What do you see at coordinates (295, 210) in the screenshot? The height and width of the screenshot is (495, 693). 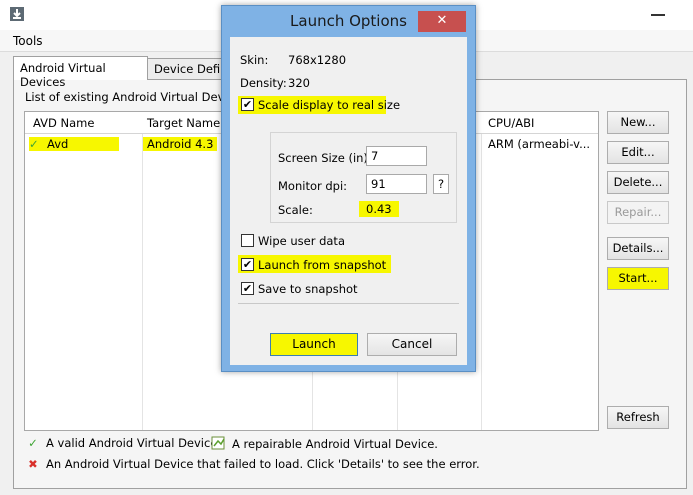 I see `scale-label: Scale:` at bounding box center [295, 210].